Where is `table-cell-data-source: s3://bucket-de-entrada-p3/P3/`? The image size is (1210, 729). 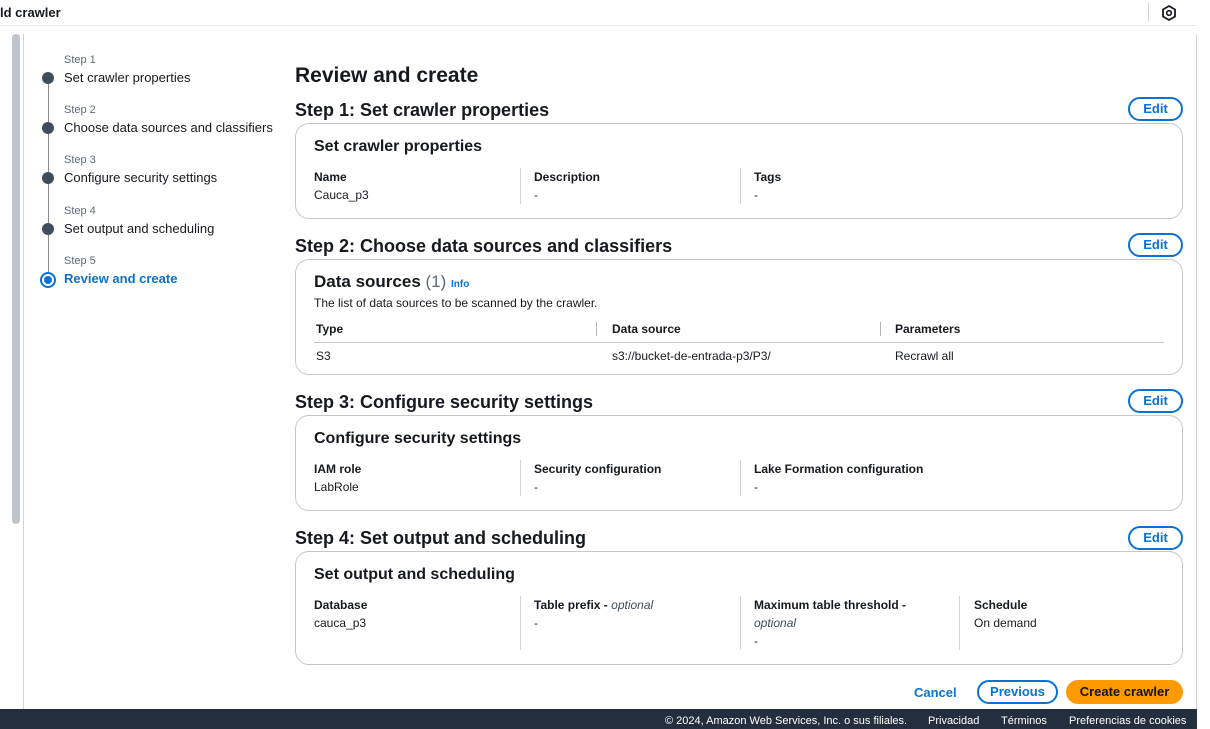
table-cell-data-source: s3://bucket-de-entrada-p3/P3/ is located at coordinates (691, 356).